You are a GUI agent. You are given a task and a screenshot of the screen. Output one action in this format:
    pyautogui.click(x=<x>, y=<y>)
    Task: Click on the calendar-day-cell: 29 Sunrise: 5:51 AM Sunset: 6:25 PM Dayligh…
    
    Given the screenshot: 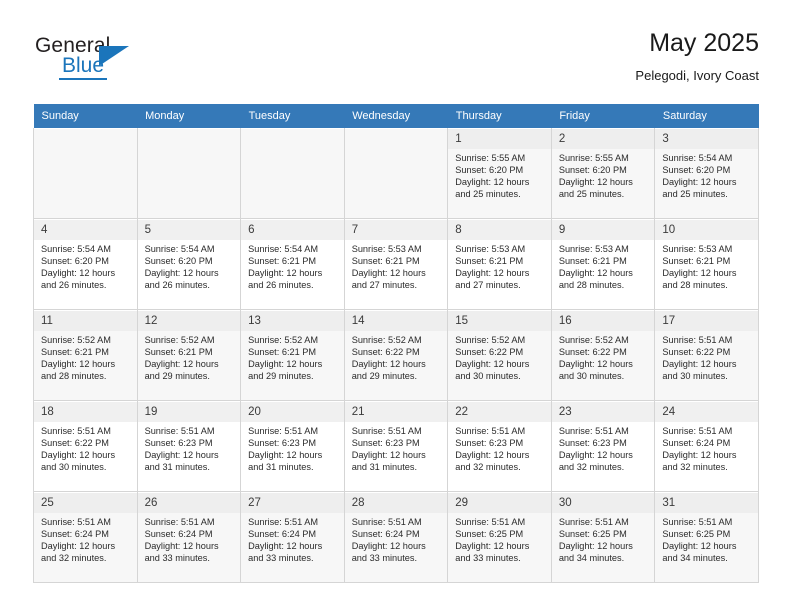 What is the action you would take?
    pyautogui.click(x=499, y=537)
    